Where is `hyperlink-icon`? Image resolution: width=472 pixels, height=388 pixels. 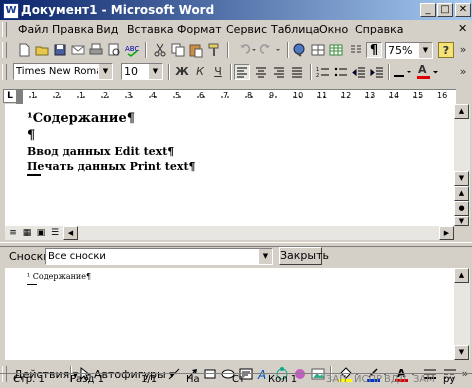
hyperlink-icon is located at coordinates (300, 50).